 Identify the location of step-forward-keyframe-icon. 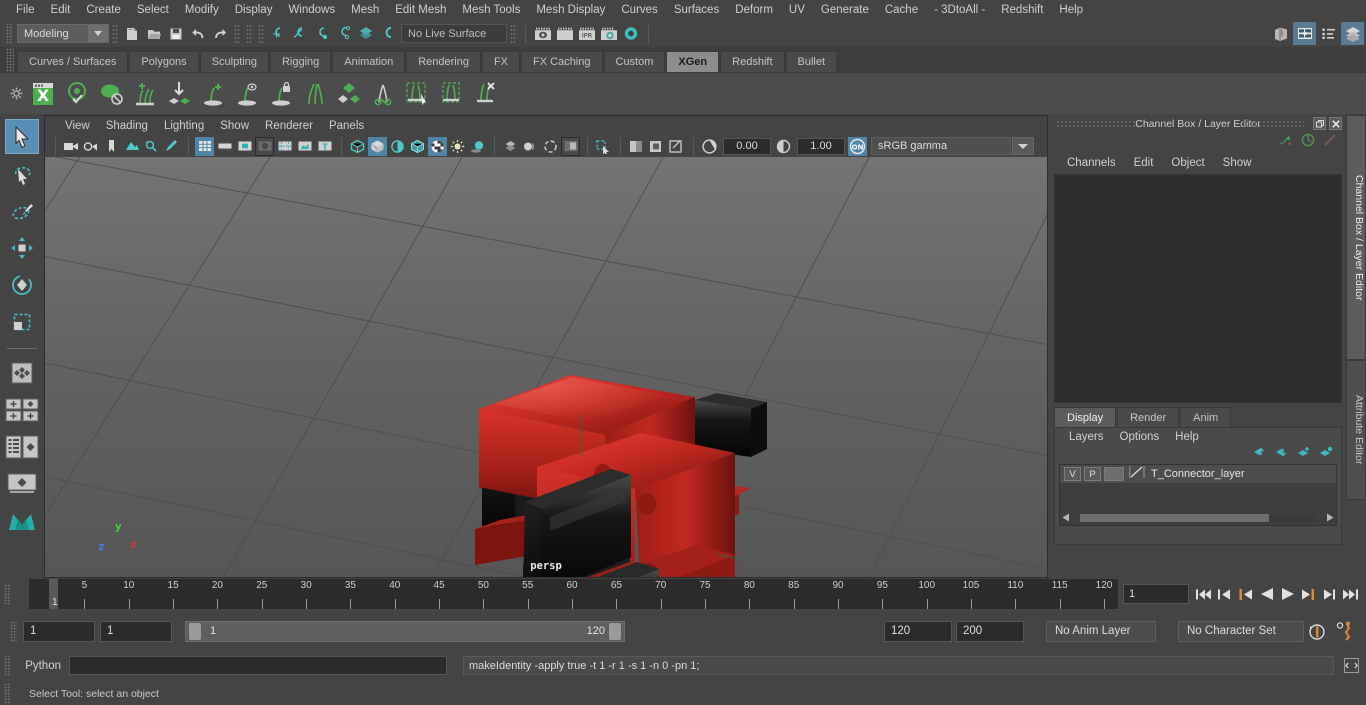
(1329, 594).